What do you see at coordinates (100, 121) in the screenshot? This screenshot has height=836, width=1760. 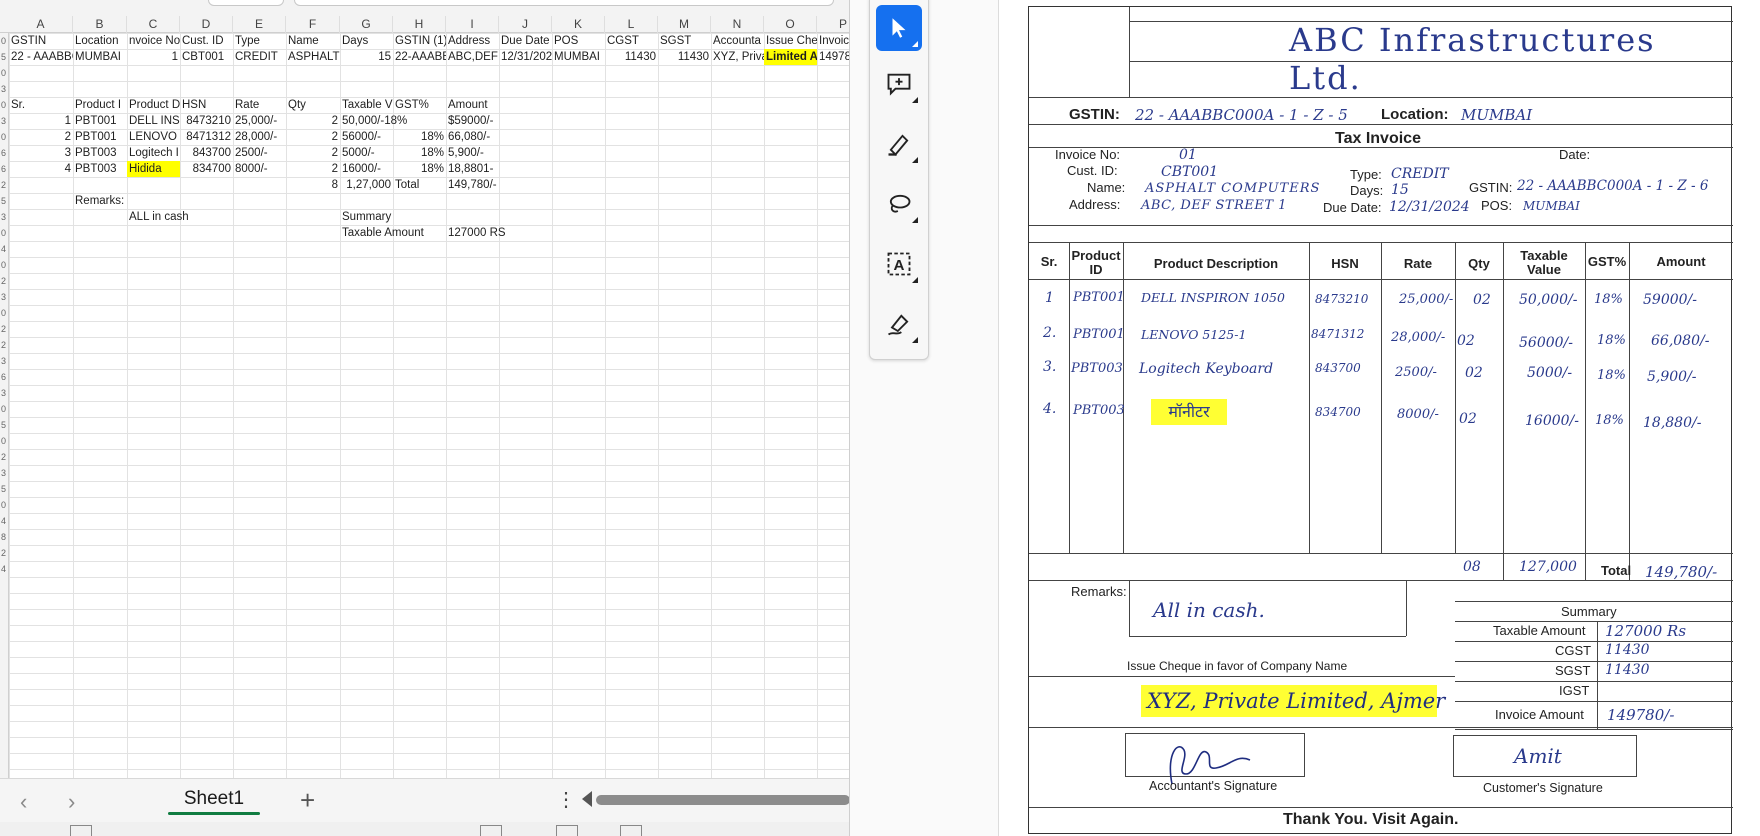 I see `cell: PBT001` at bounding box center [100, 121].